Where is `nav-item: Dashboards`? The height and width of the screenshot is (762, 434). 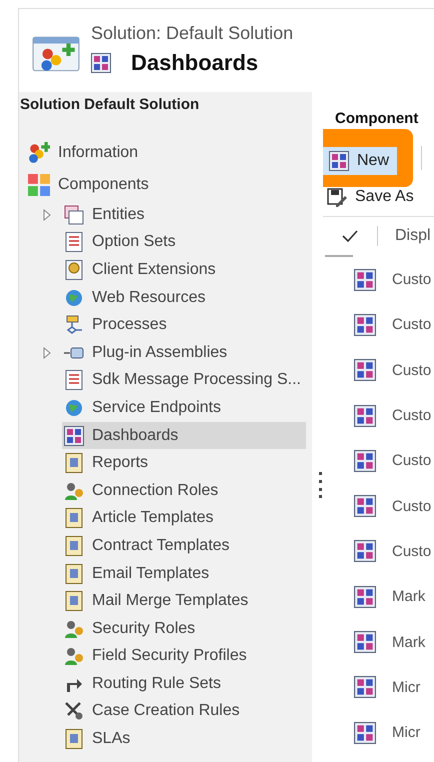
nav-item: Dashboards is located at coordinates (184, 436).